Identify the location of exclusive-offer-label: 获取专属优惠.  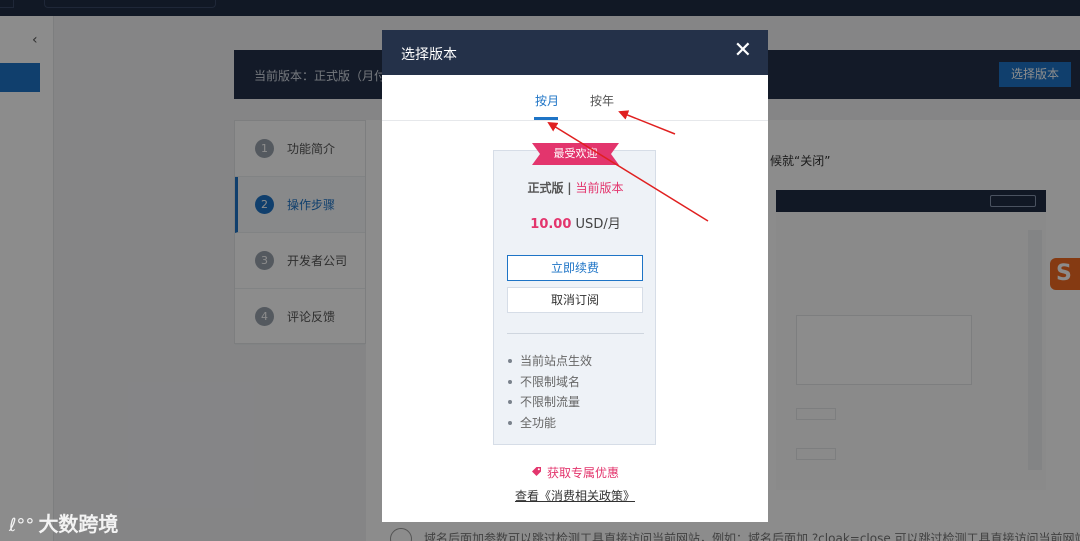
(582, 473).